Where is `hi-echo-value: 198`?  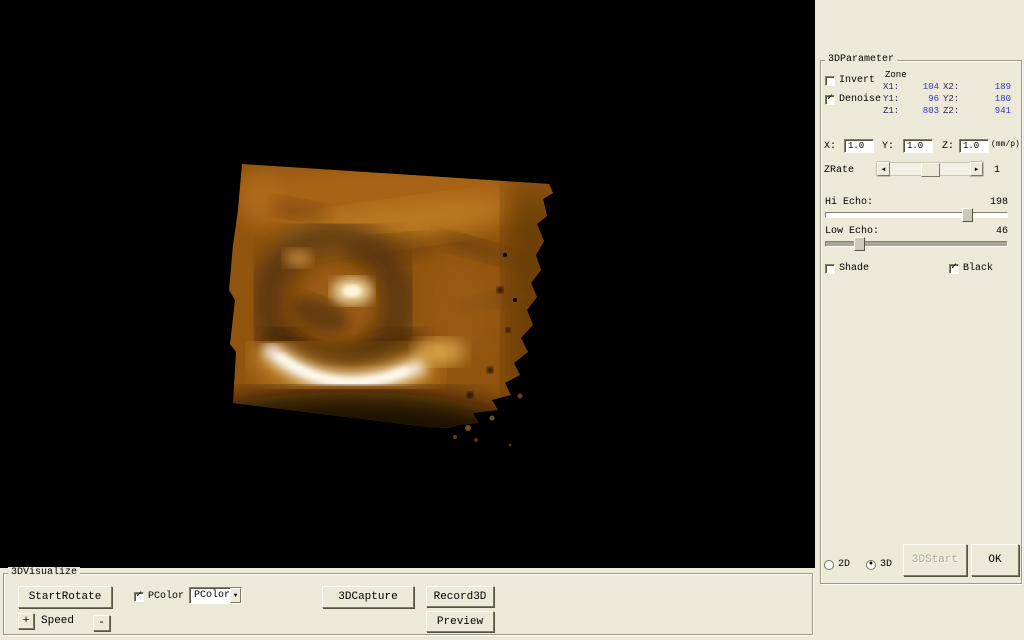
hi-echo-value: 198 is located at coordinates (998, 202).